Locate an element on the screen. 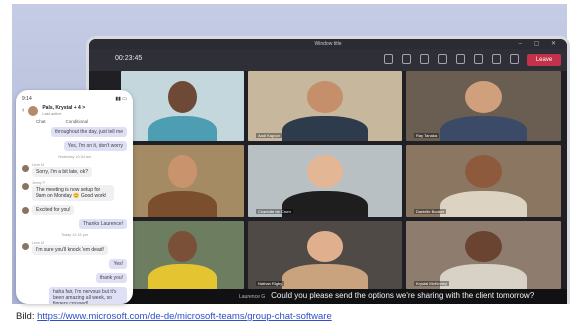  sent-message: Thanks Laurence! is located at coordinates (102, 224).